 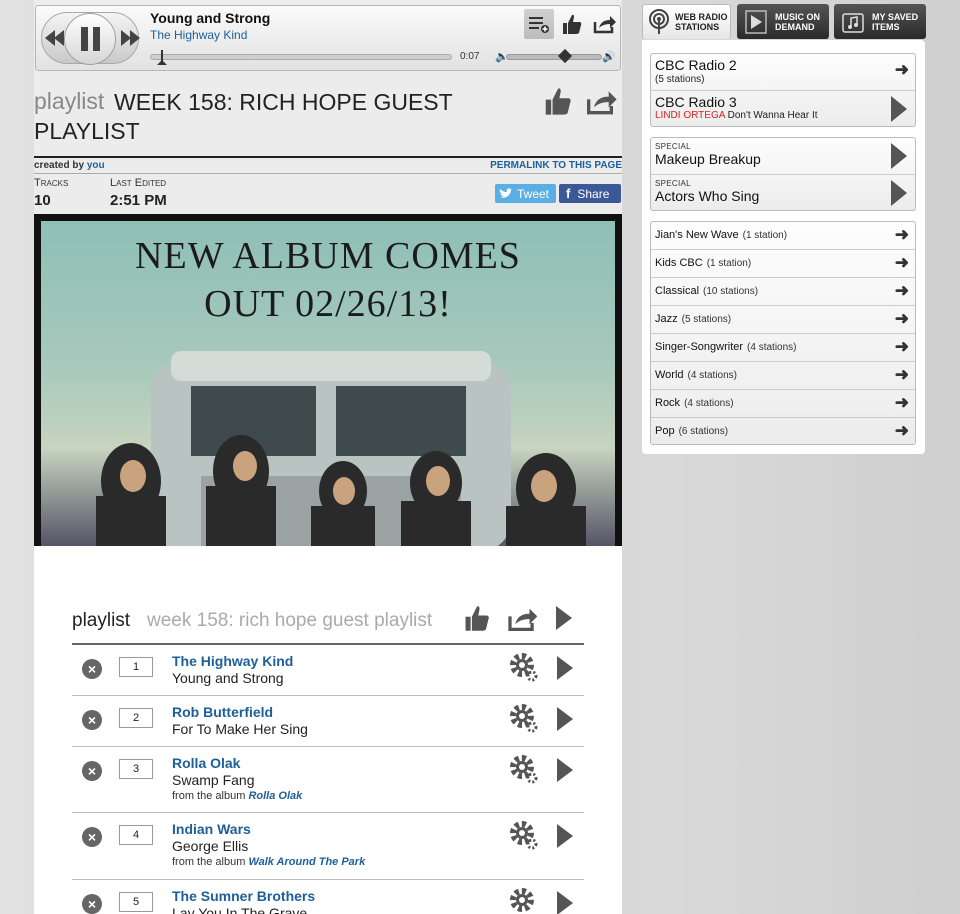 I want to click on album-link: Walk Around The Park, so click(x=306, y=862).